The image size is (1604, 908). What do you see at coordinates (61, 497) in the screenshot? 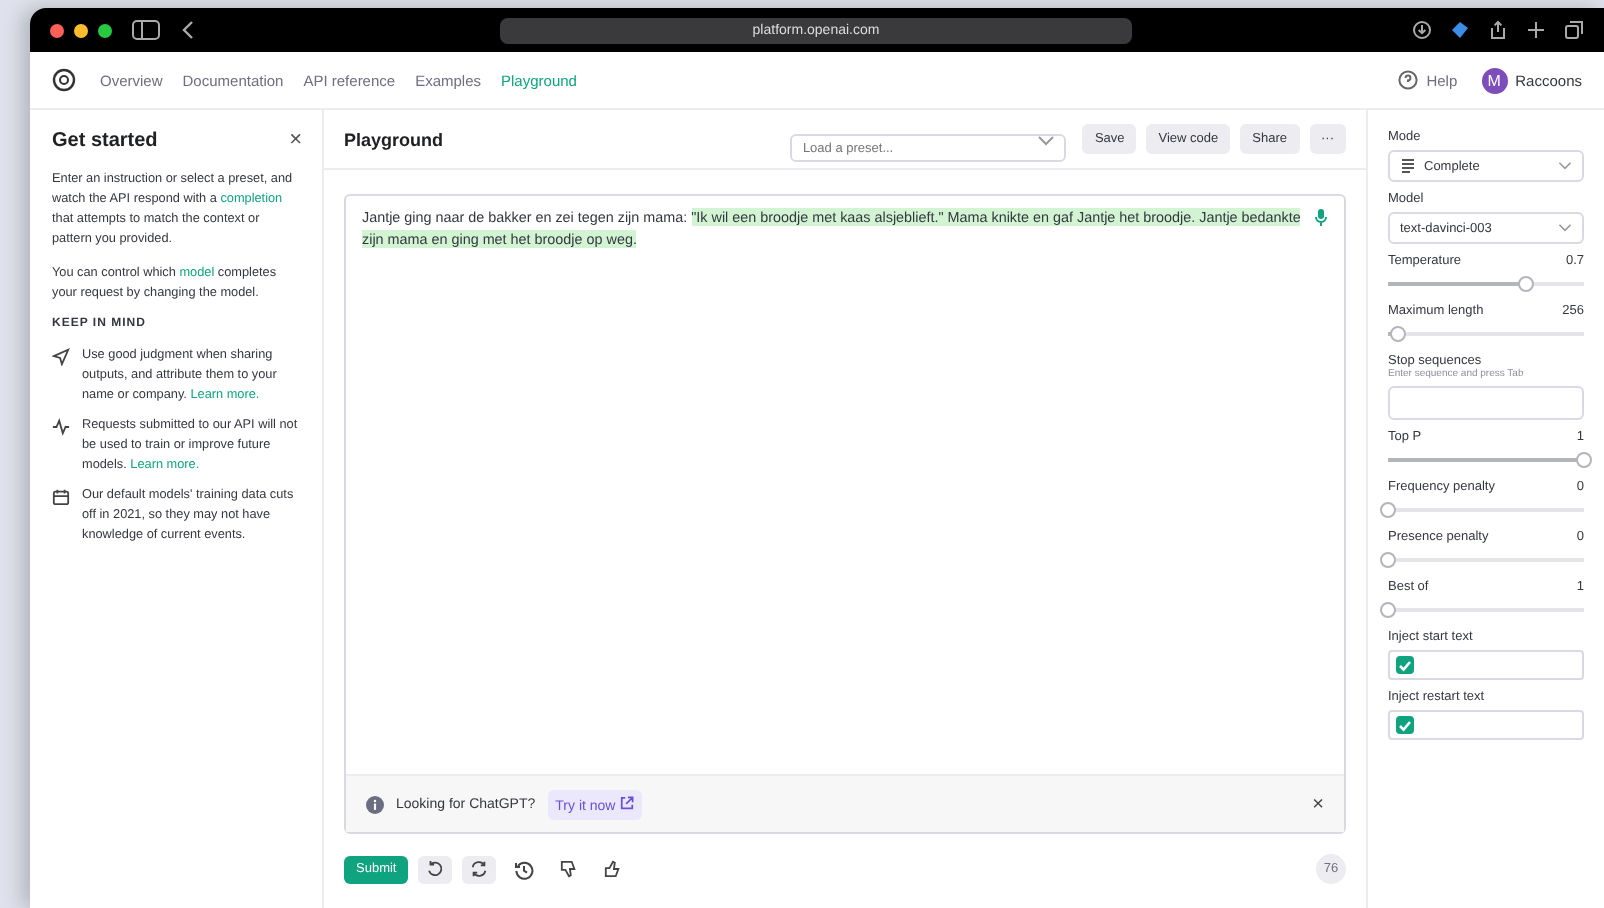
I see `calendar-icon` at bounding box center [61, 497].